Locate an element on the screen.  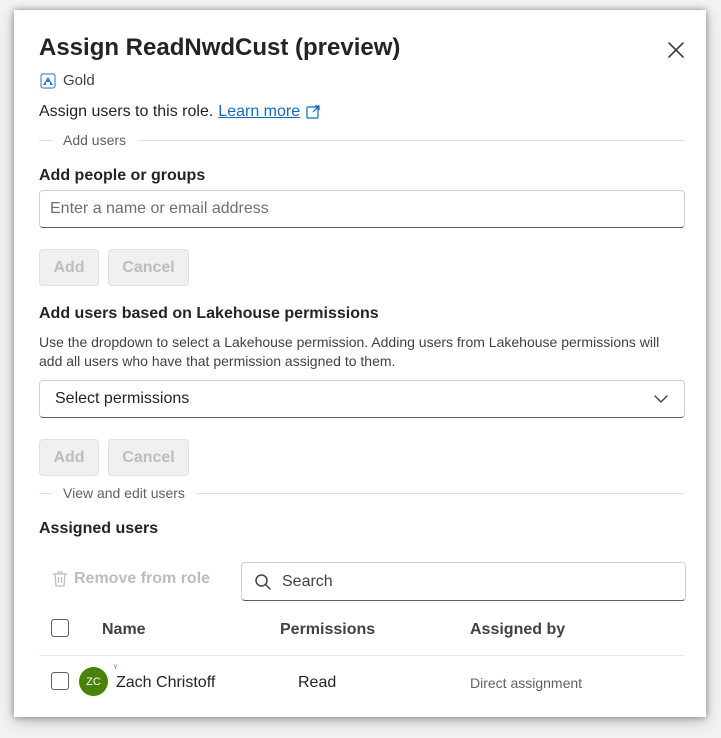
lakehouse-icon is located at coordinates (48, 80).